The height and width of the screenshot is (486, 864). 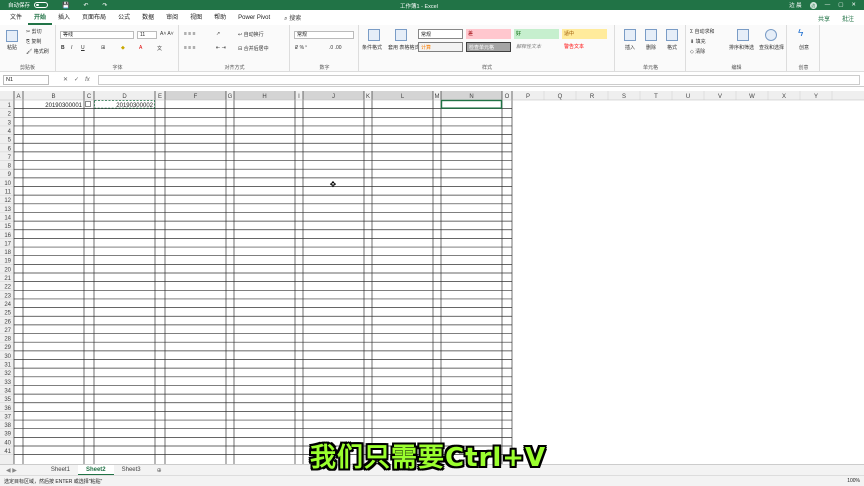 I want to click on row-header: 25, so click(x=7, y=314).